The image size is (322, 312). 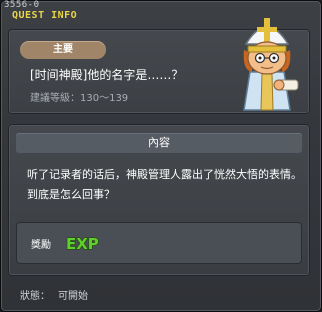 What do you see at coordinates (41, 245) in the screenshot?
I see `reward-label: 獎勵` at bounding box center [41, 245].